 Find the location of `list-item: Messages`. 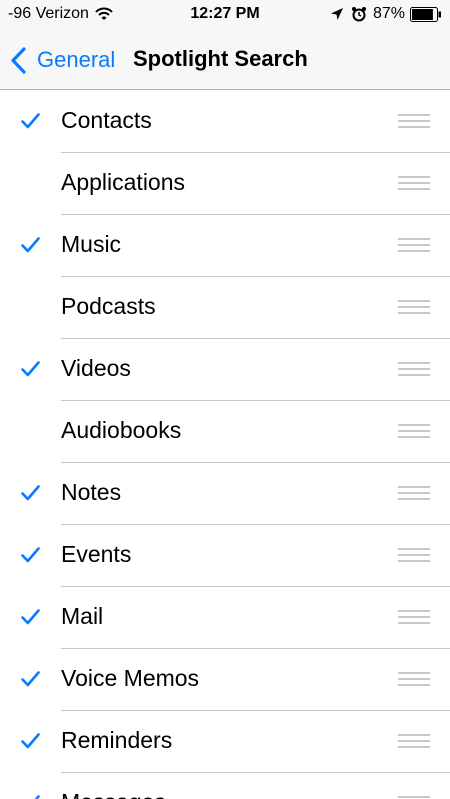

list-item: Messages is located at coordinates (225, 786).